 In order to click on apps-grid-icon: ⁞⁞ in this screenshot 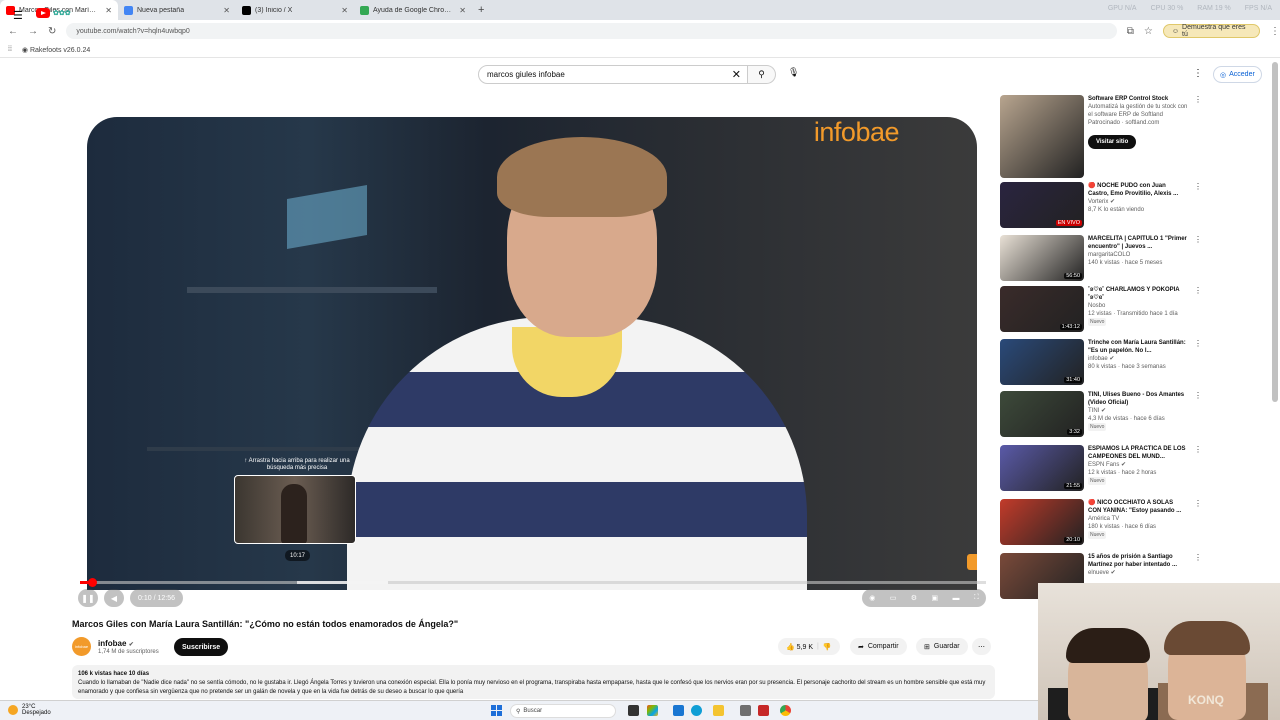, I will do `click(10, 49)`.